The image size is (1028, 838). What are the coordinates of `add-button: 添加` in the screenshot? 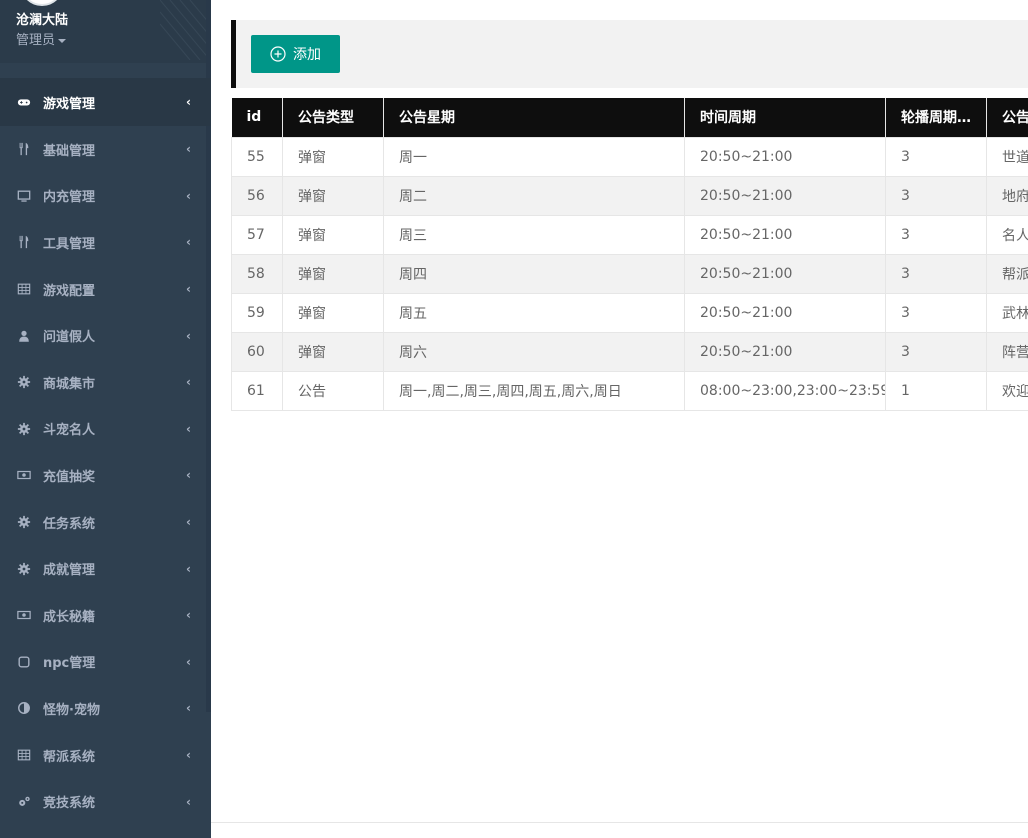 It's located at (295, 54).